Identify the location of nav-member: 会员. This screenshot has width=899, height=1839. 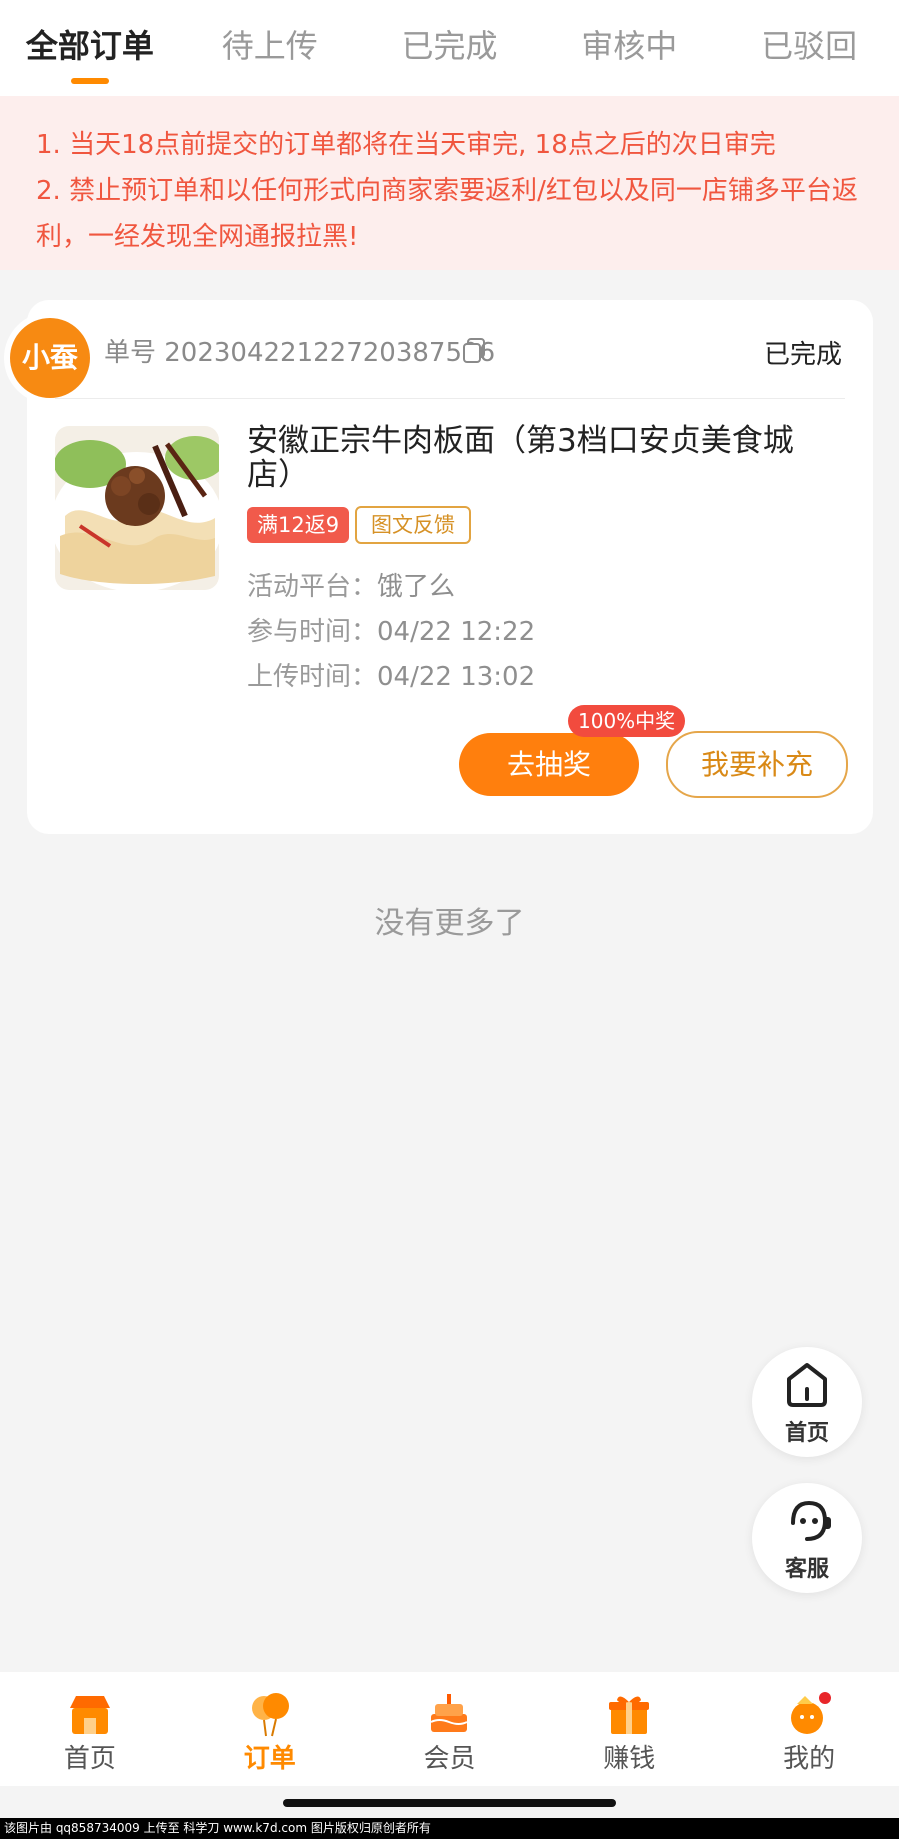
(450, 1729).